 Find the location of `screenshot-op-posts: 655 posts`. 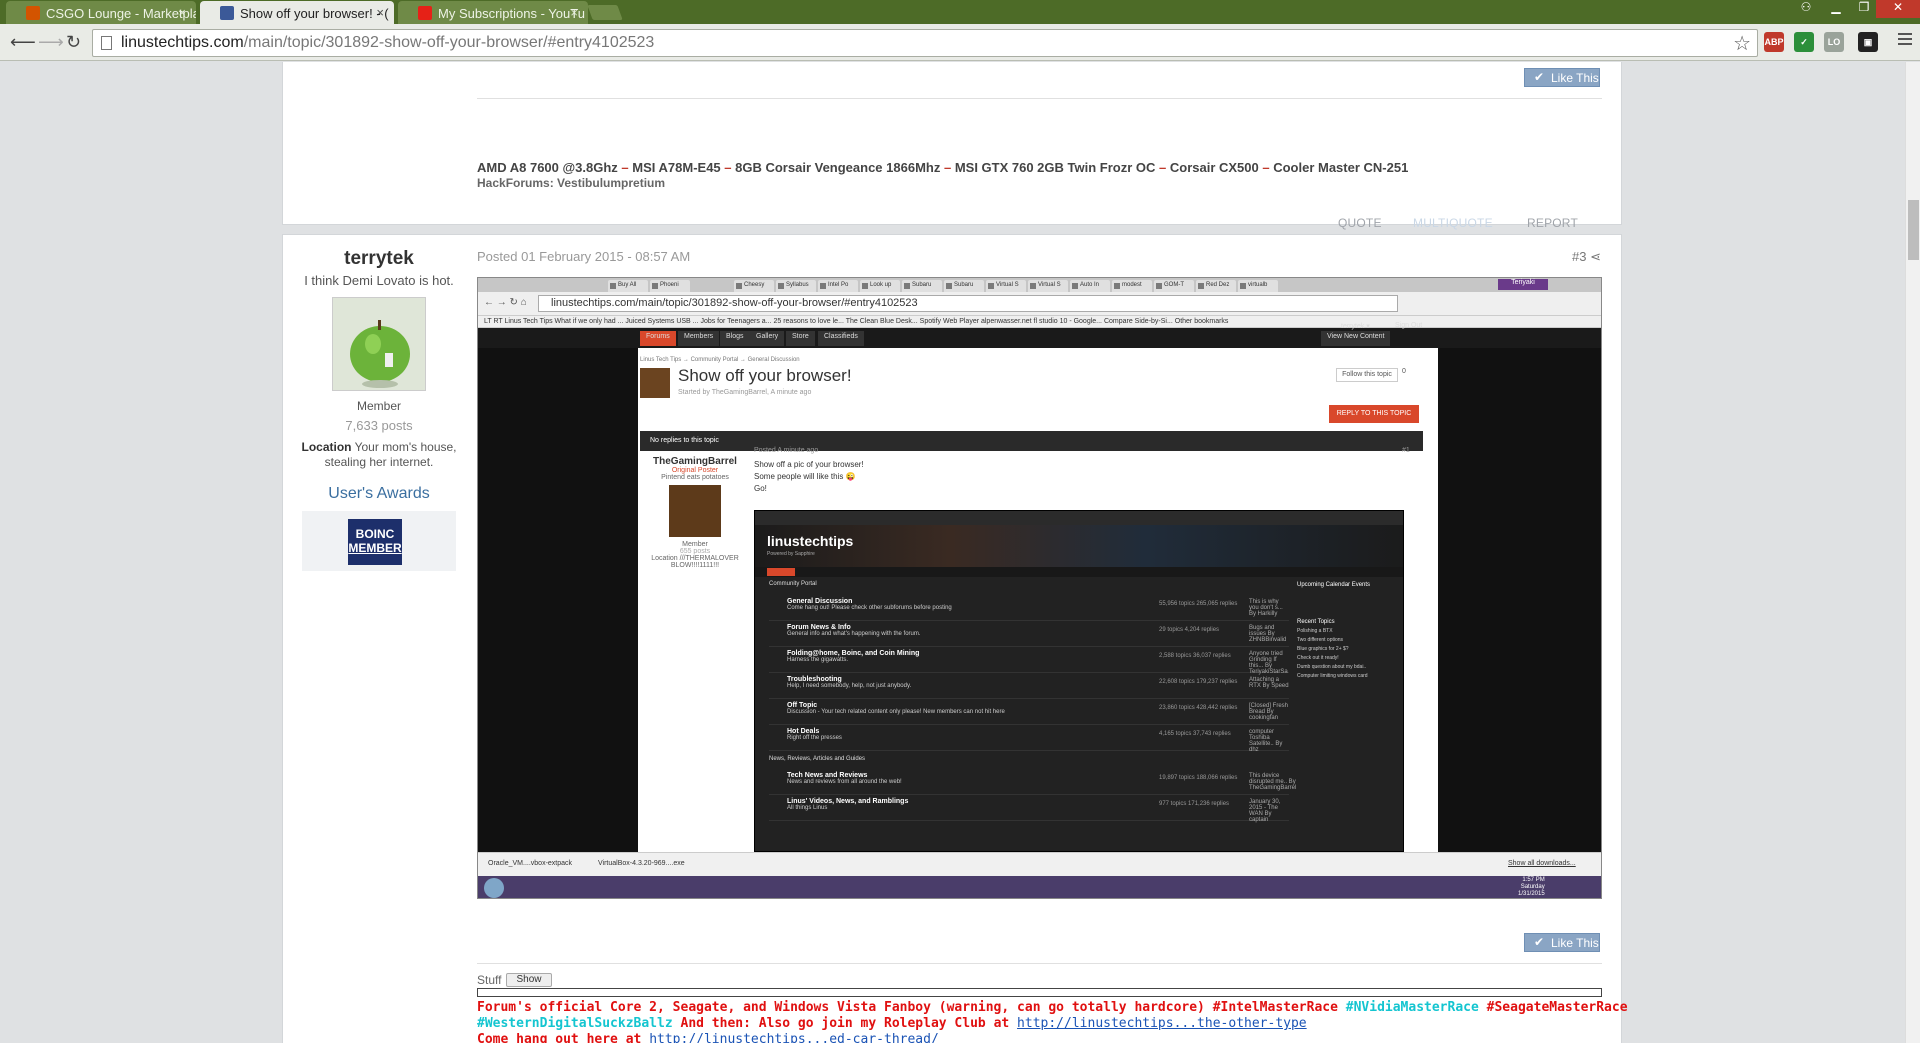

screenshot-op-posts: 655 posts is located at coordinates (695, 551).